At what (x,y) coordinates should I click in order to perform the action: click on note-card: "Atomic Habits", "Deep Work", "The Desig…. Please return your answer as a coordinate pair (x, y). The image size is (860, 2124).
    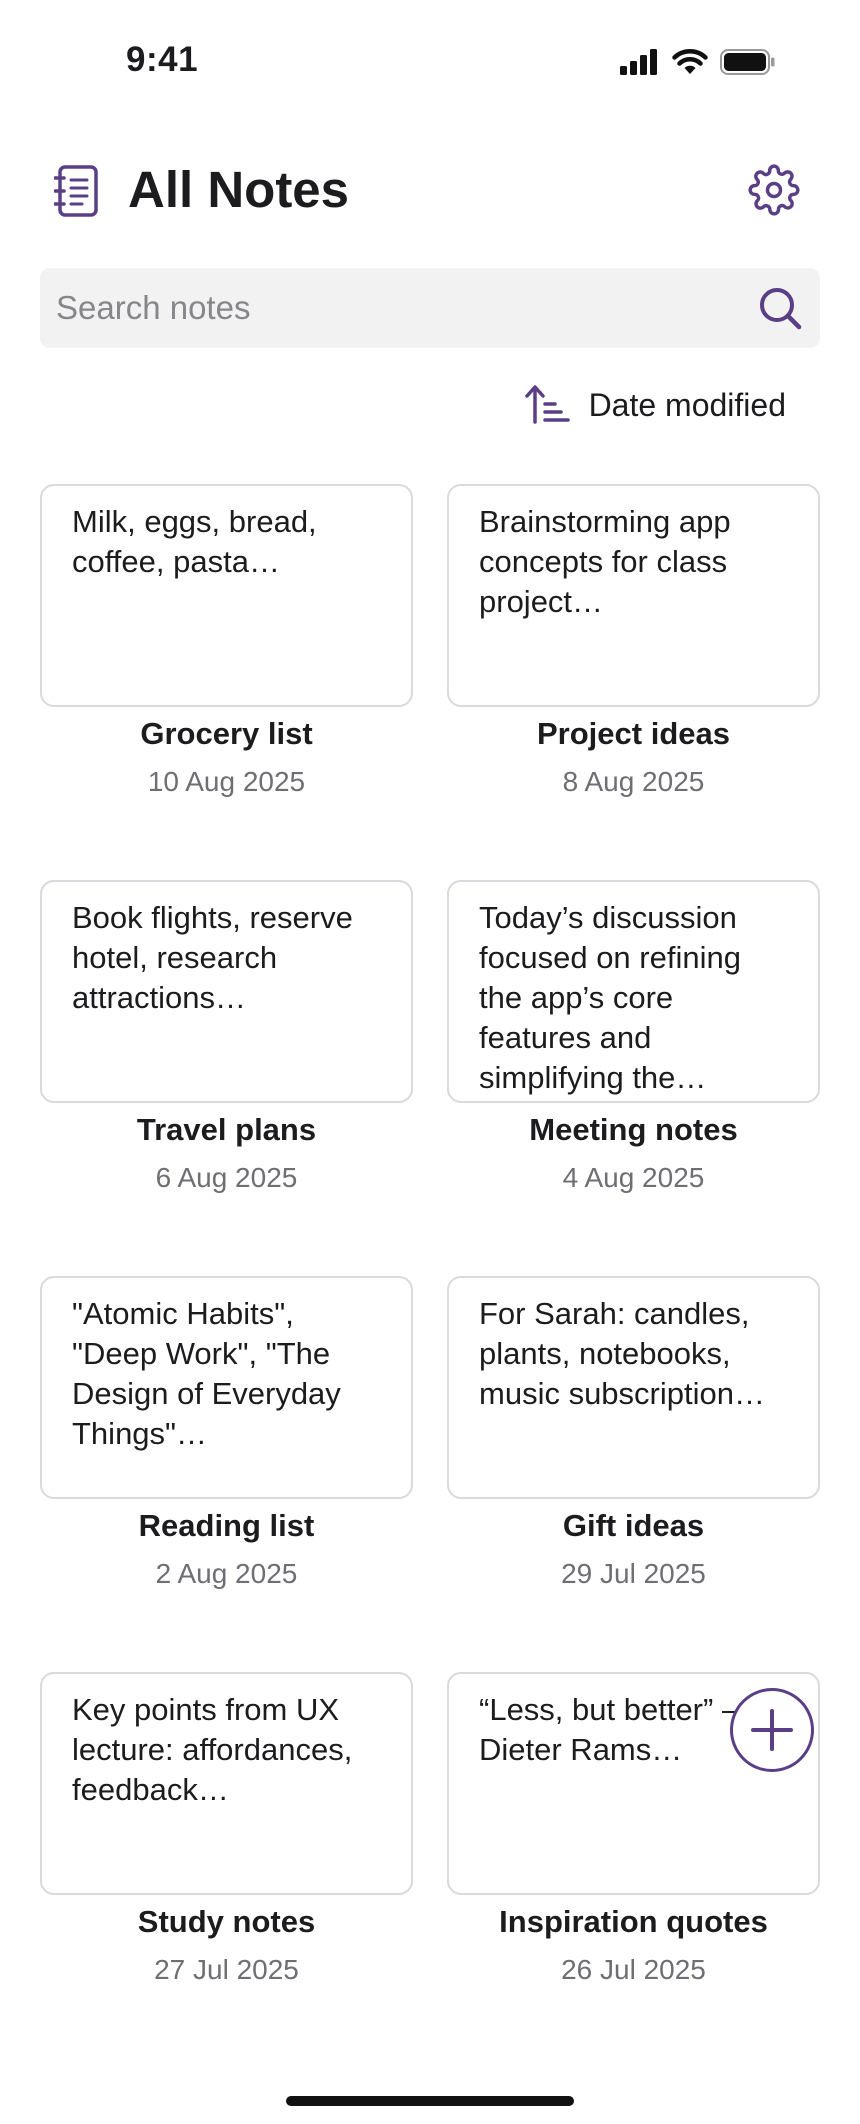
    Looking at the image, I should click on (226, 1387).